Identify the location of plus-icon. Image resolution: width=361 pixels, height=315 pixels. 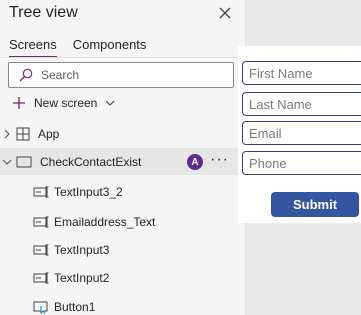
(19, 103).